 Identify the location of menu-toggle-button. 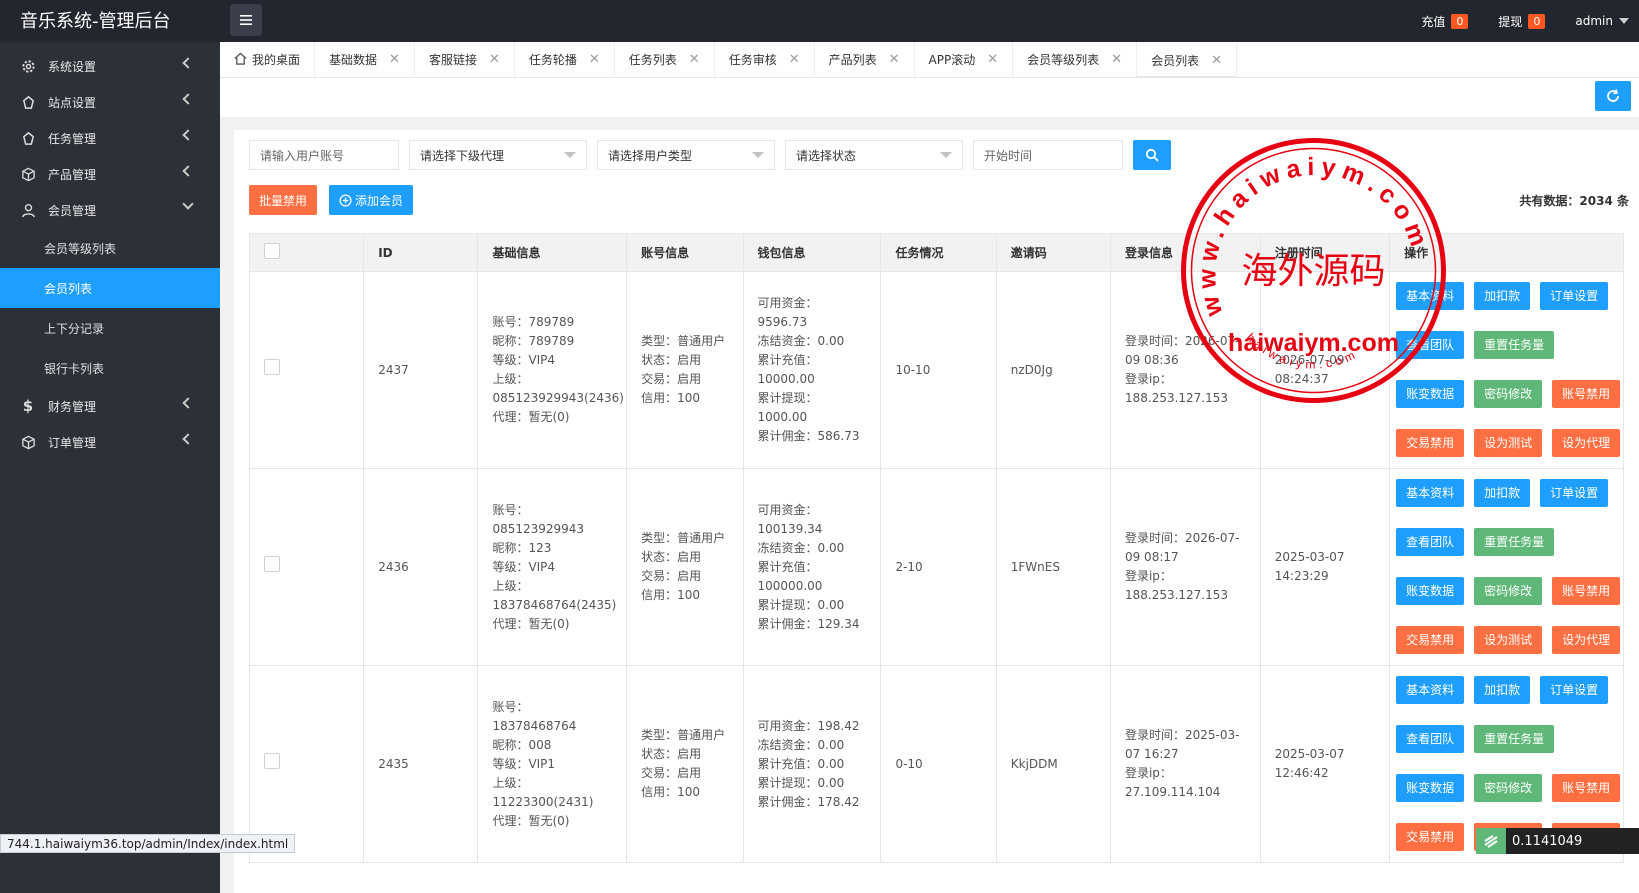
(246, 20).